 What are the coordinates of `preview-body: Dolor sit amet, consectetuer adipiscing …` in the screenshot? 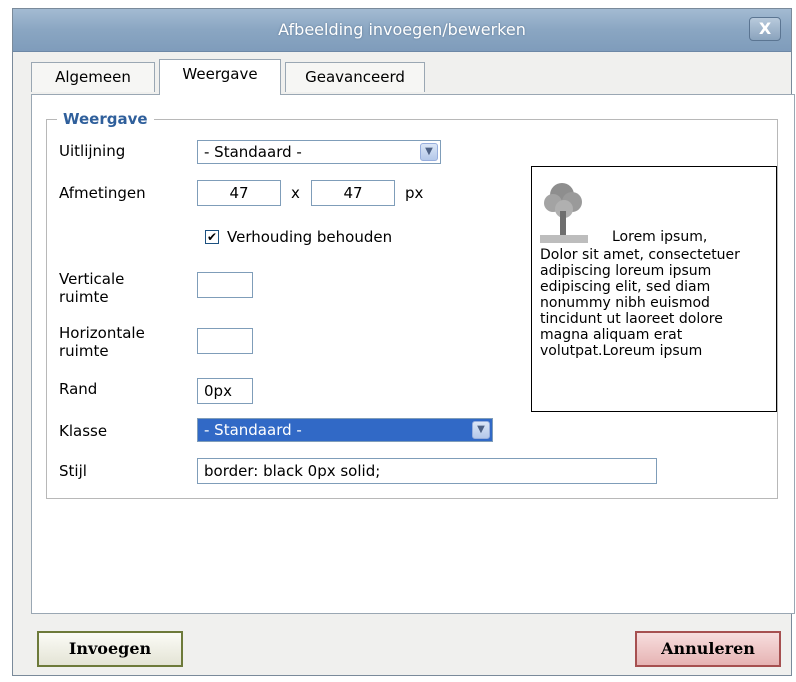 It's located at (640, 303).